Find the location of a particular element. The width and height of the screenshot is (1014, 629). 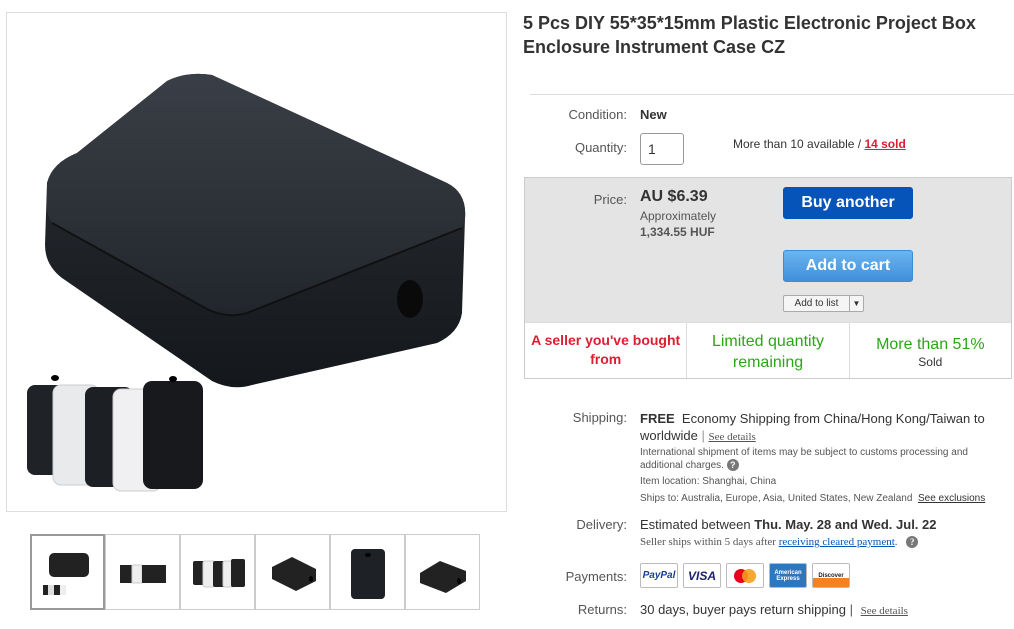

signal-seller-text: A seller you've bought from is located at coordinates (606, 349).